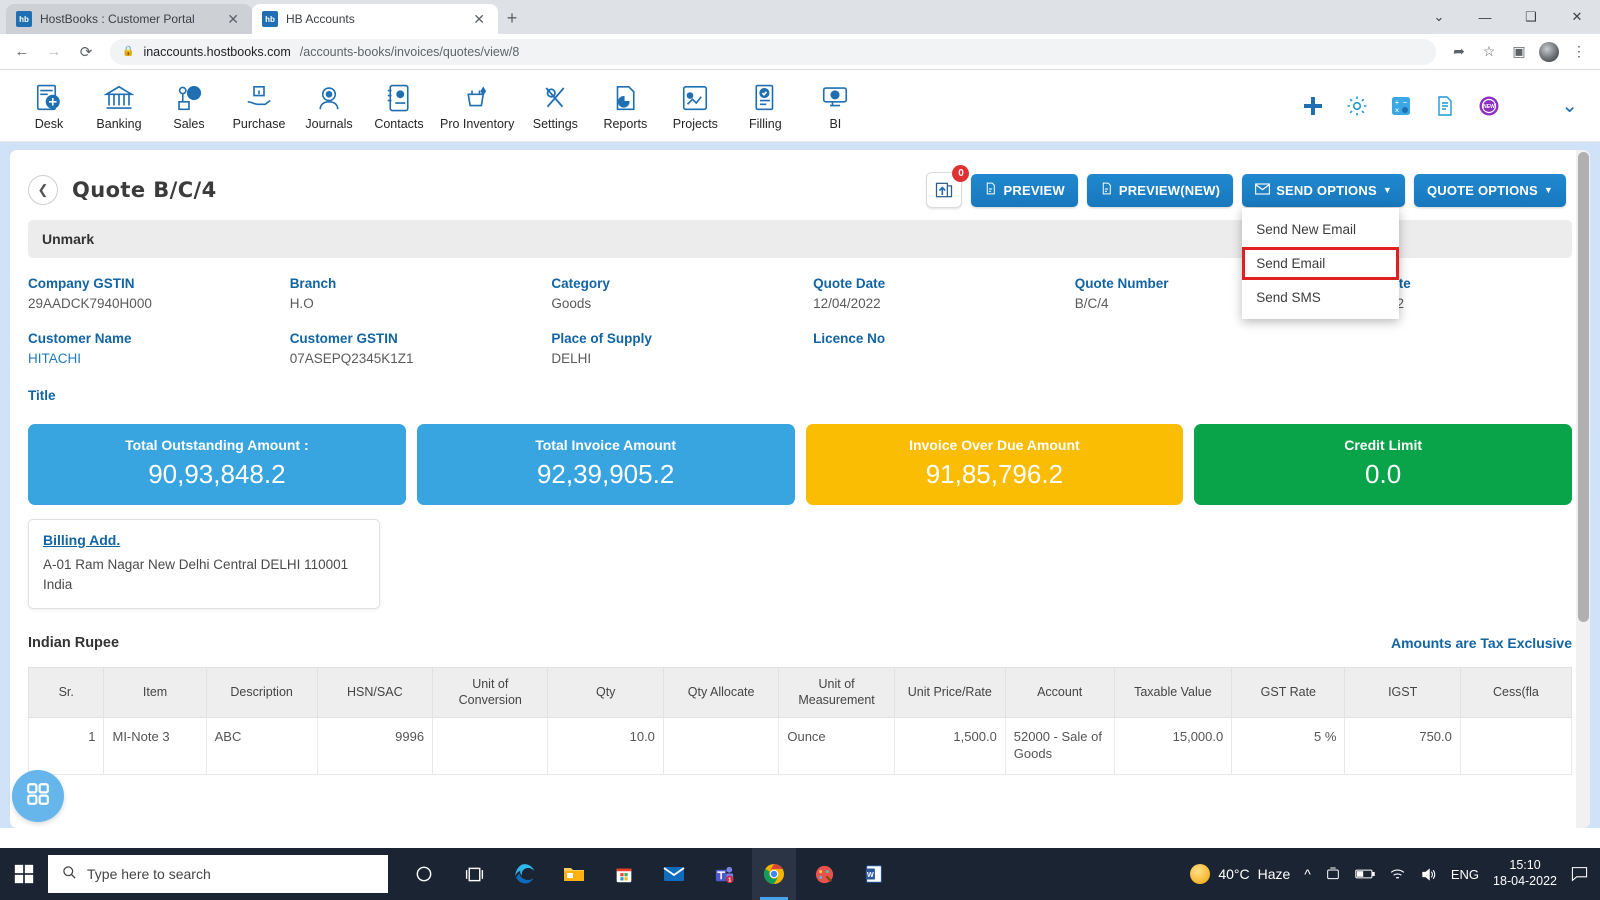 Image resolution: width=1600 pixels, height=900 pixels. What do you see at coordinates (1401, 106) in the screenshot?
I see `calculator-icon: + − ×` at bounding box center [1401, 106].